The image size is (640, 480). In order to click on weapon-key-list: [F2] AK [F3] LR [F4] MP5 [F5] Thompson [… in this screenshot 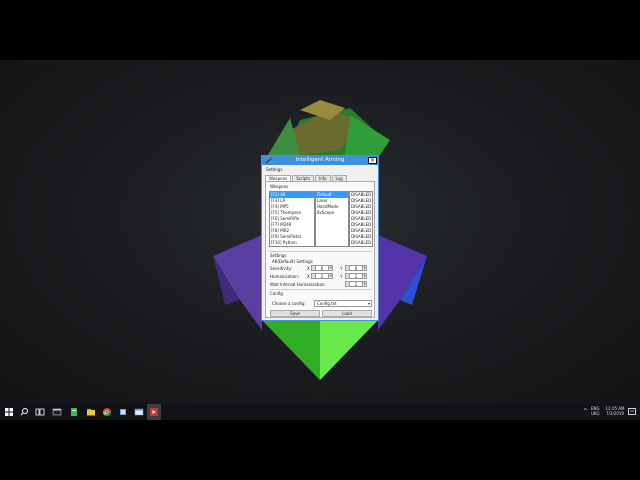, I will do `click(292, 219)`.